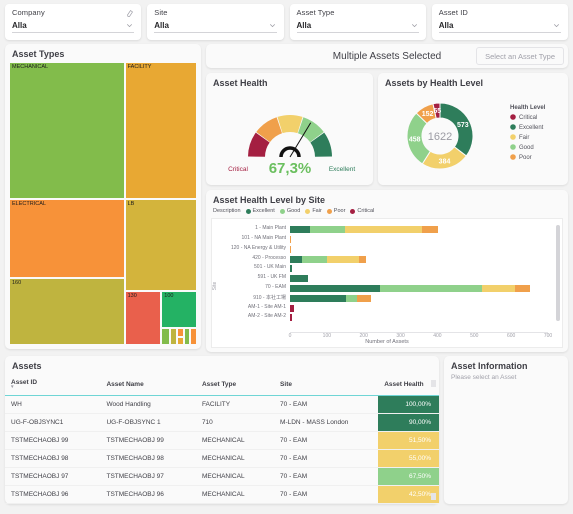  Describe the element at coordinates (400, 259) in the screenshot. I see `bar-row: 420 - Processo` at that location.